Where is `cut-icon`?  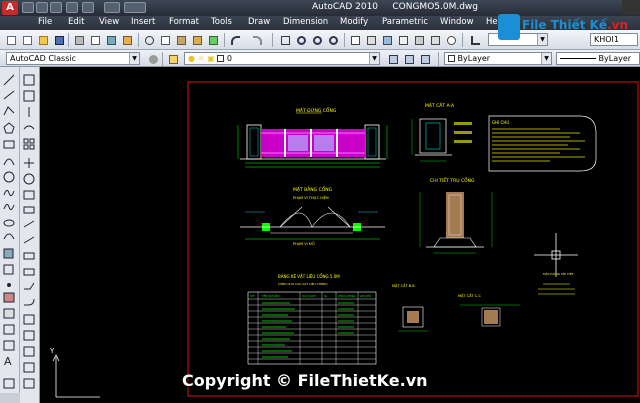 cut-icon is located at coordinates (148, 39).